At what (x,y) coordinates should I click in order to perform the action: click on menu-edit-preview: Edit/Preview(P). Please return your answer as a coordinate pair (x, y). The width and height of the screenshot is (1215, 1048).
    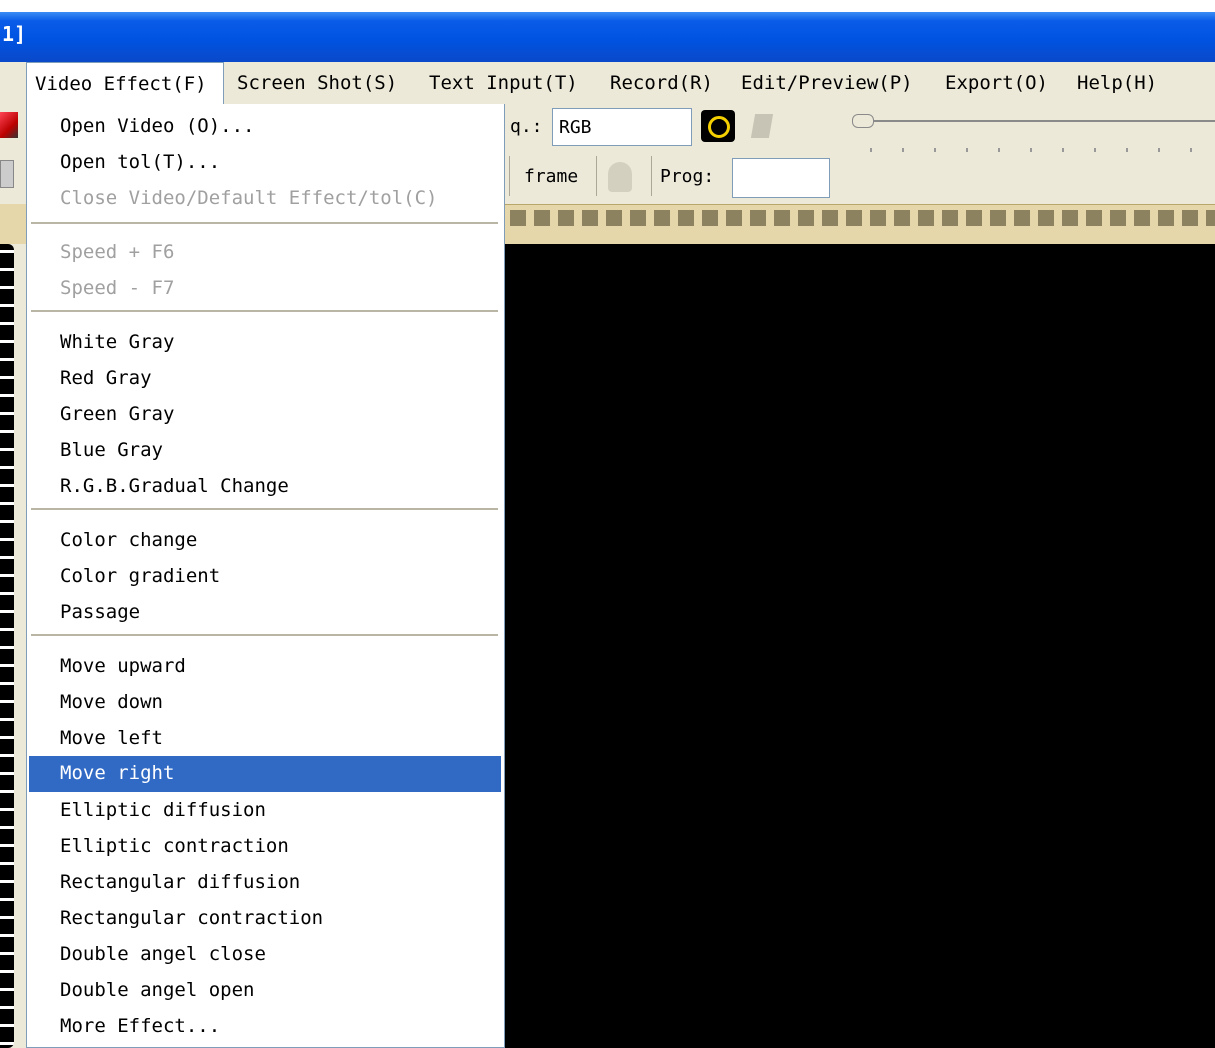
    Looking at the image, I should click on (827, 83).